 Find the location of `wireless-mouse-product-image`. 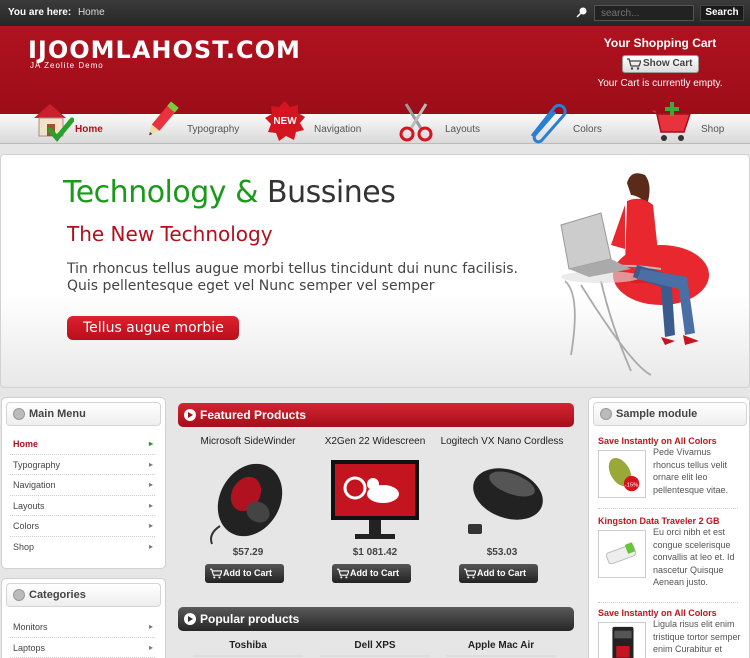

wireless-mouse-product-image is located at coordinates (502, 500).